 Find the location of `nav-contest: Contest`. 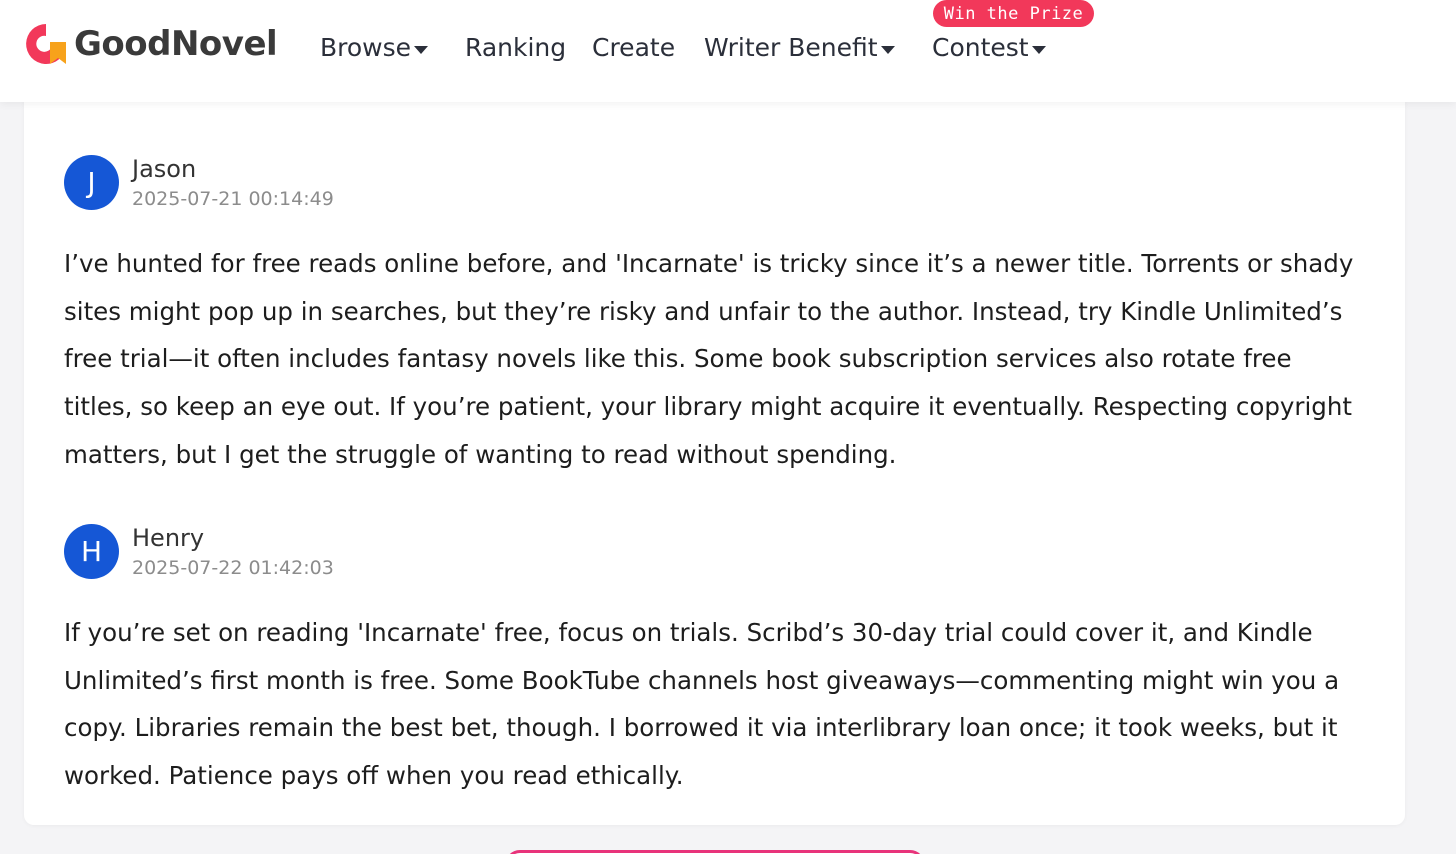

nav-contest: Contest is located at coordinates (989, 47).